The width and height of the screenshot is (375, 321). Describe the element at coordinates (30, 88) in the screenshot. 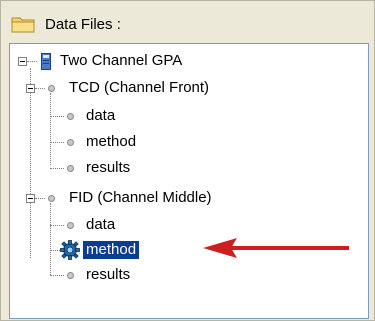

I see `channel-front-collapse-toggle` at that location.